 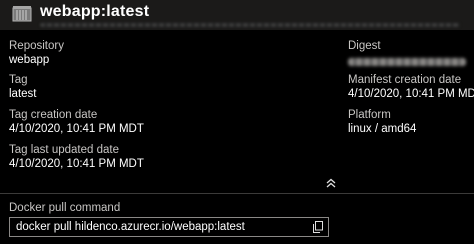 What do you see at coordinates (22, 14) in the screenshot?
I see `container-image-icon` at bounding box center [22, 14].